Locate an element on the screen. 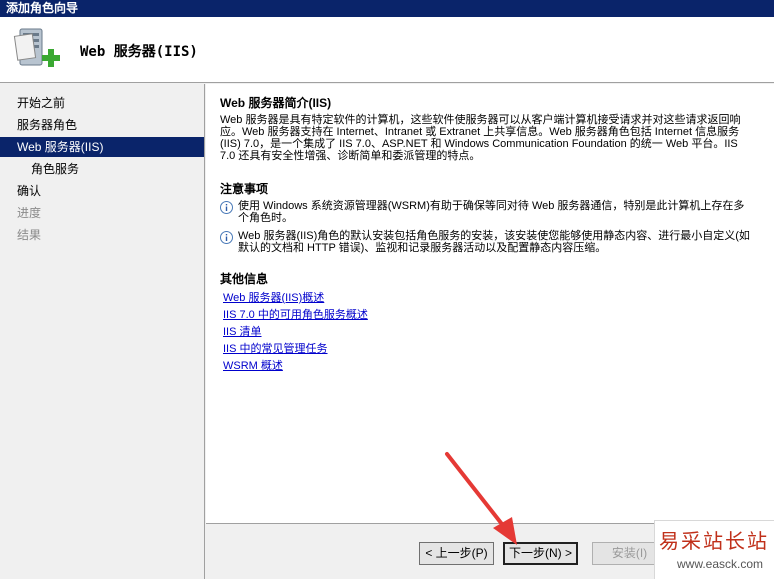 The height and width of the screenshot is (579, 774). sidebar-item-role-services: 角色服务 is located at coordinates (102, 169).